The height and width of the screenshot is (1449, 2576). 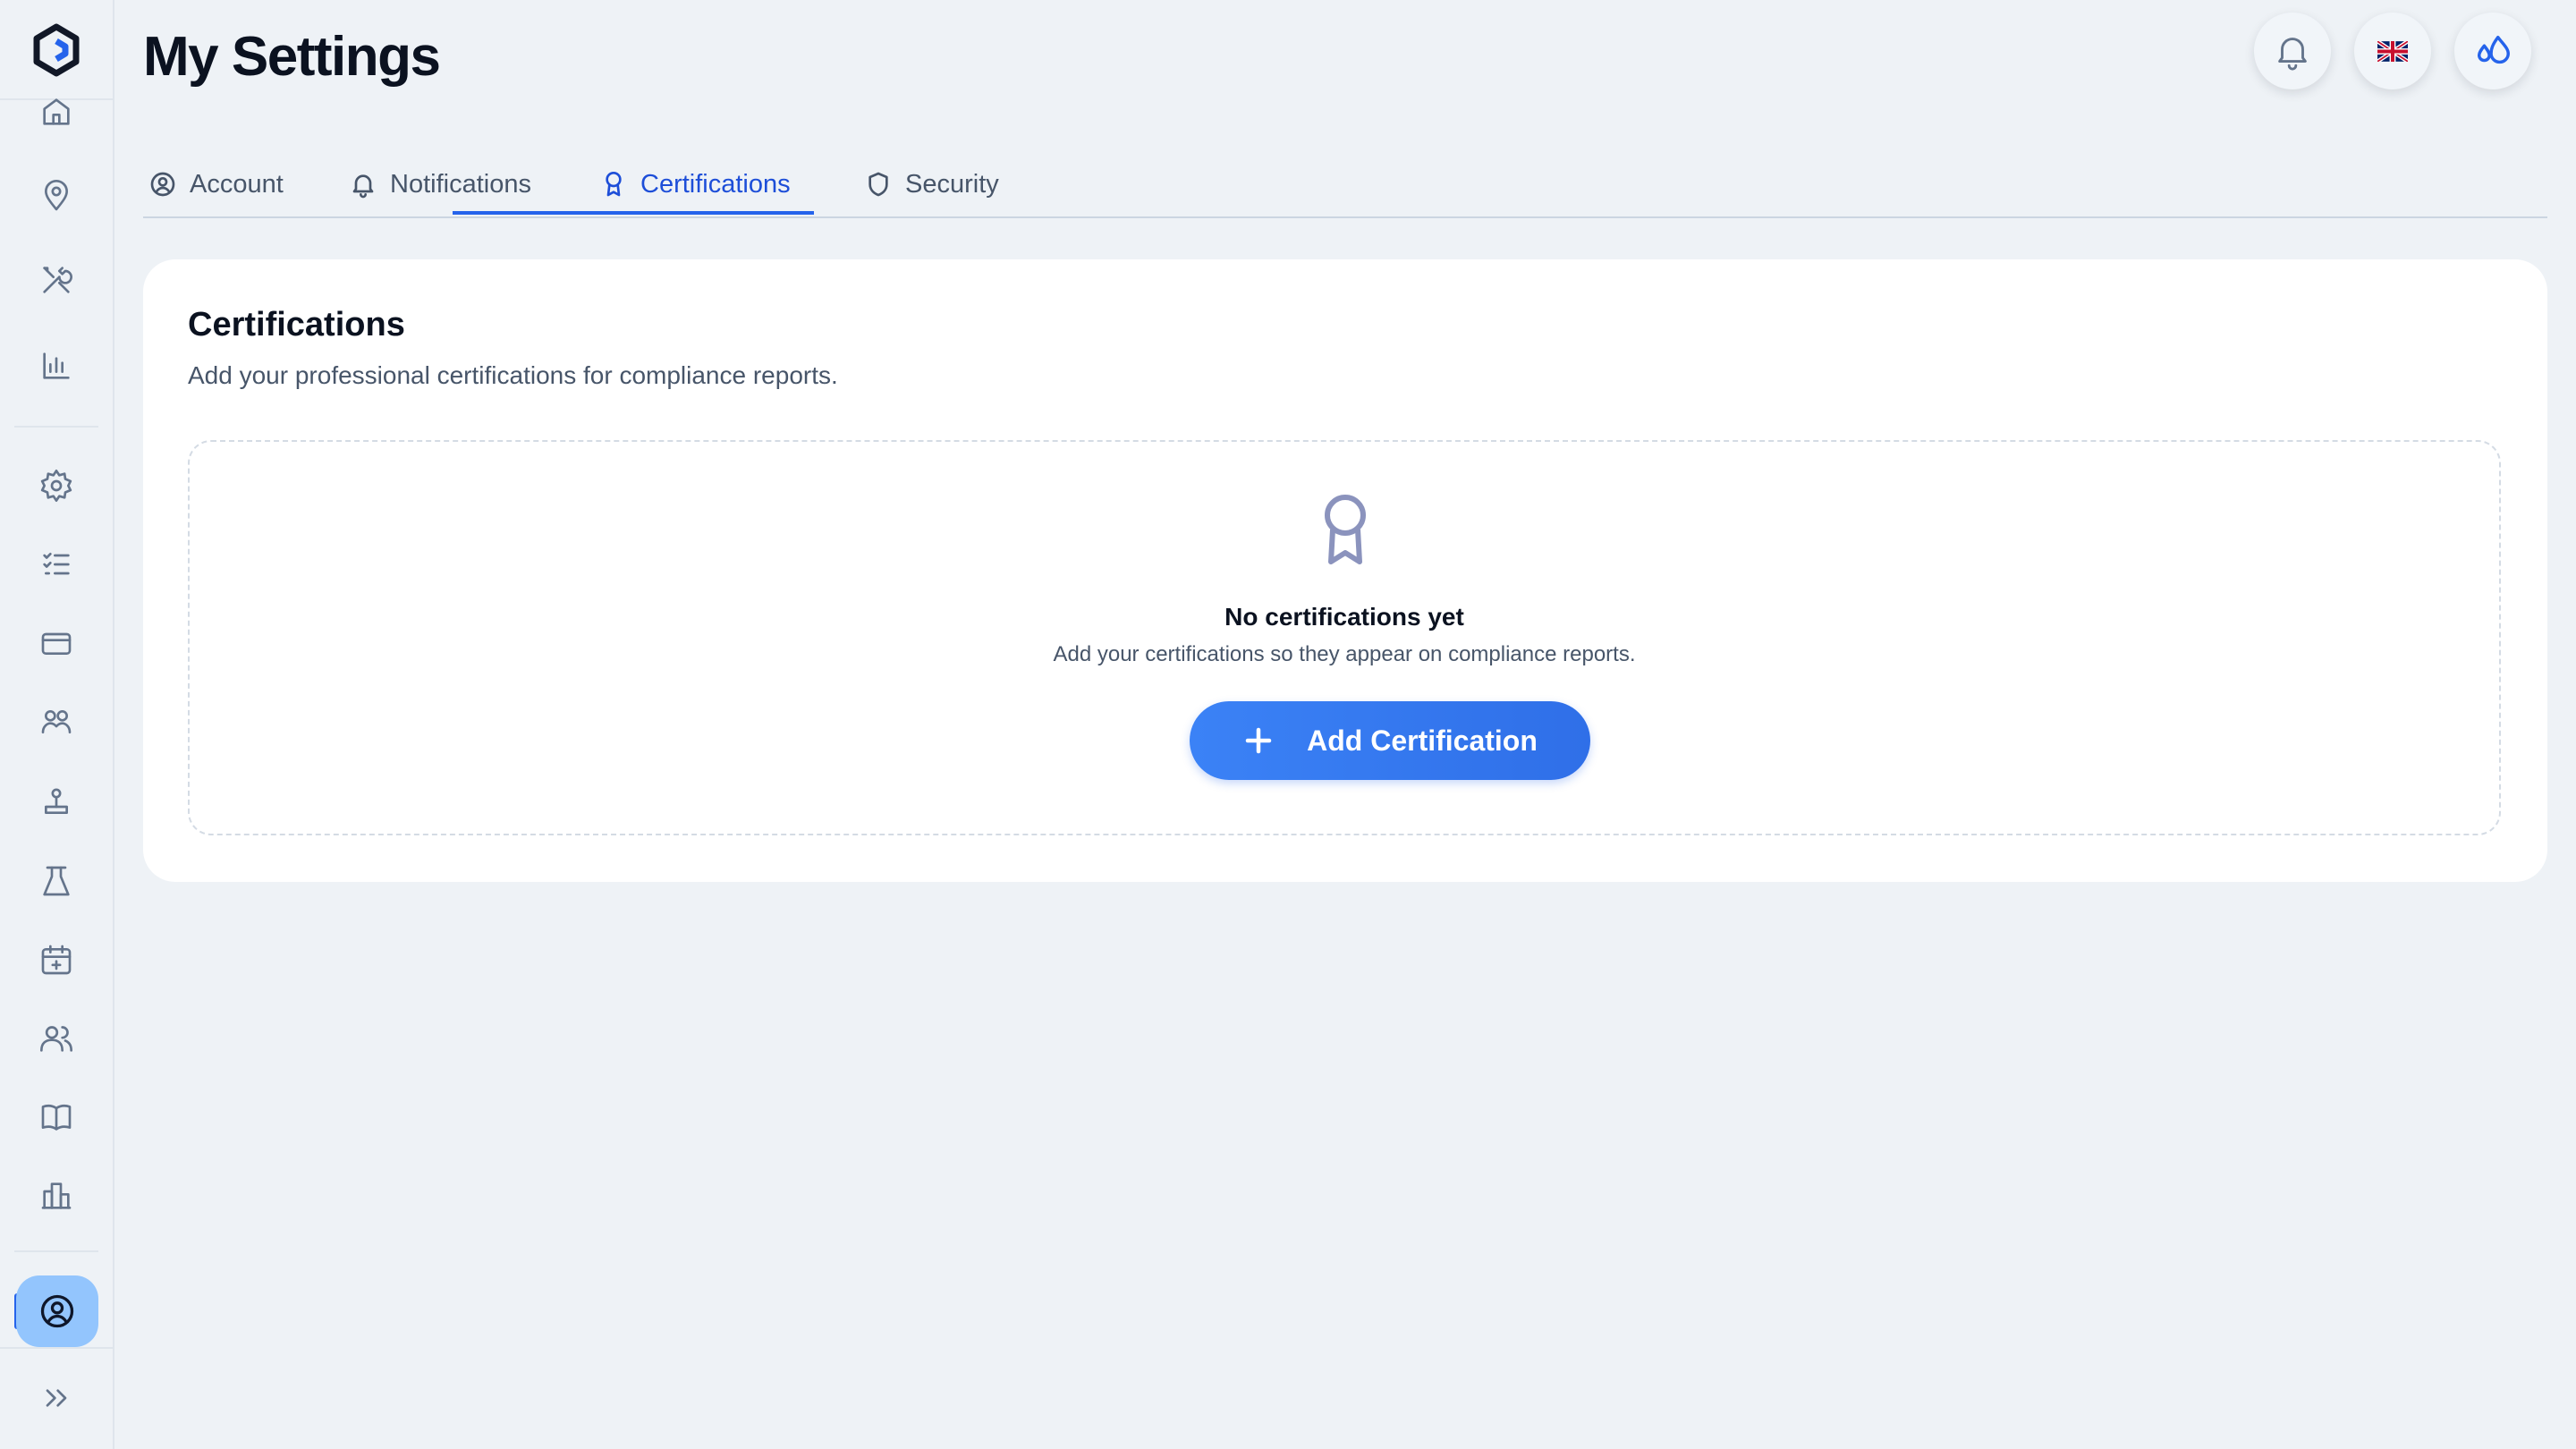 I want to click on sidebar-item-settings, so click(x=56, y=485).